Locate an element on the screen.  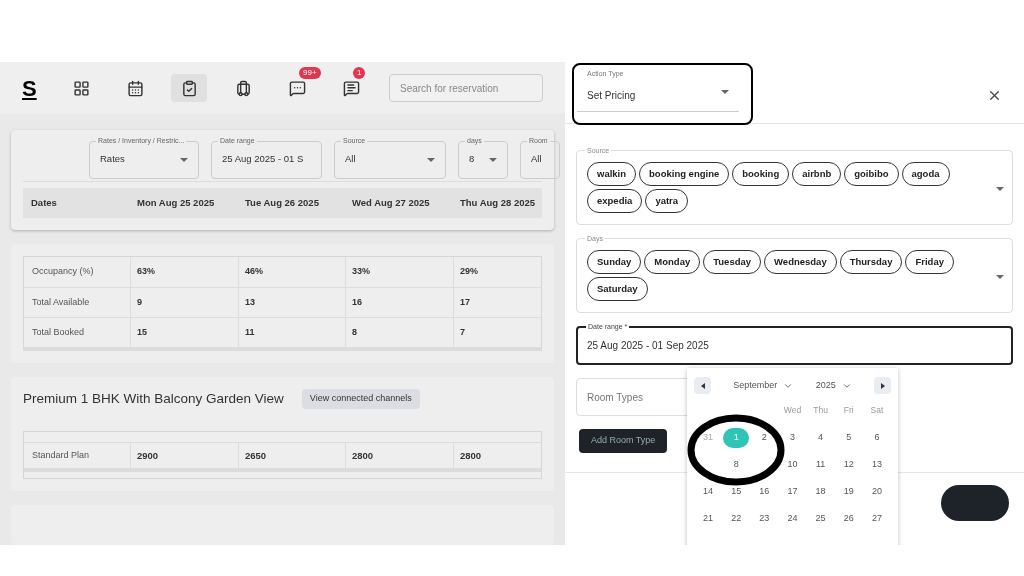
chat-icon is located at coordinates (297, 88).